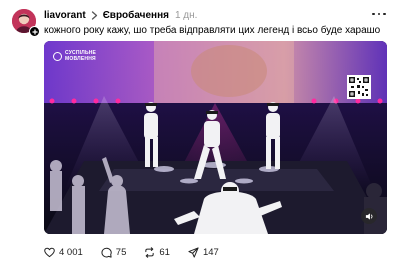  What do you see at coordinates (26, 23) in the screenshot?
I see `avatar` at bounding box center [26, 23].